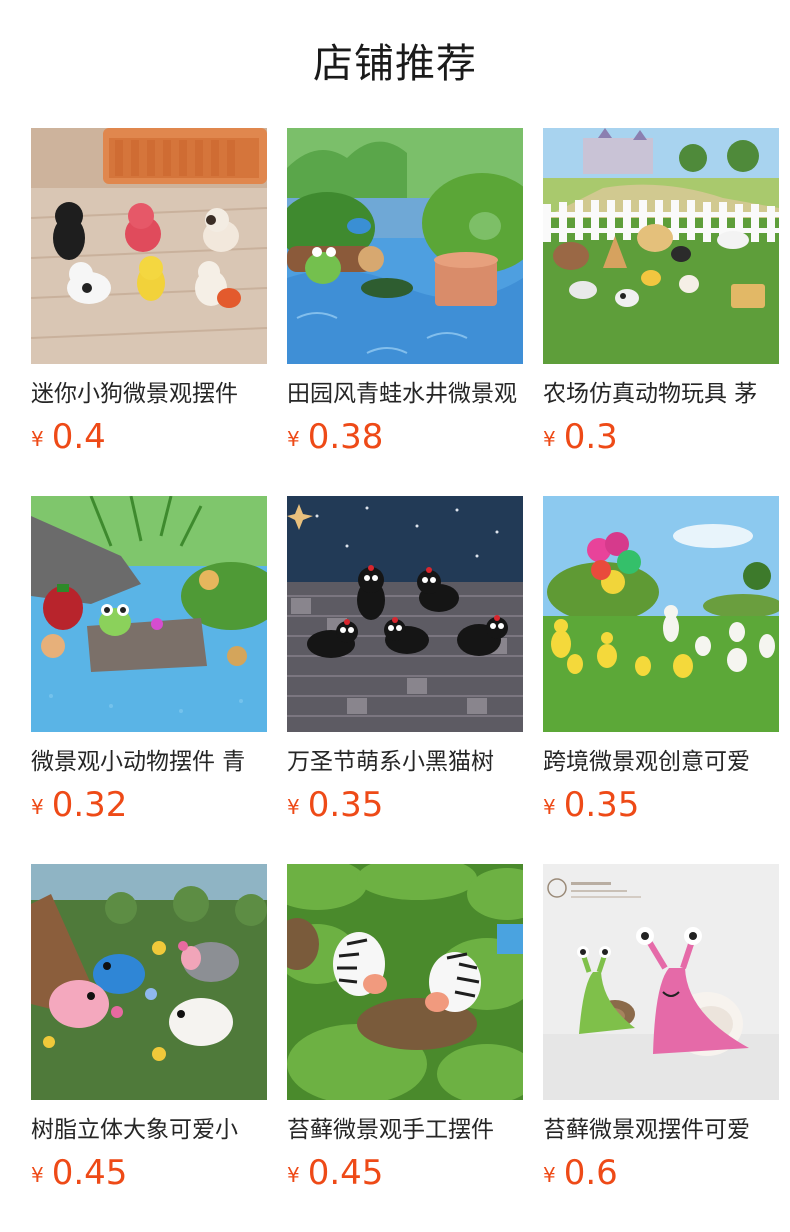 The width and height of the screenshot is (790, 1232). Describe the element at coordinates (661, 982) in the screenshot. I see `snails-figurines-photo` at that location.